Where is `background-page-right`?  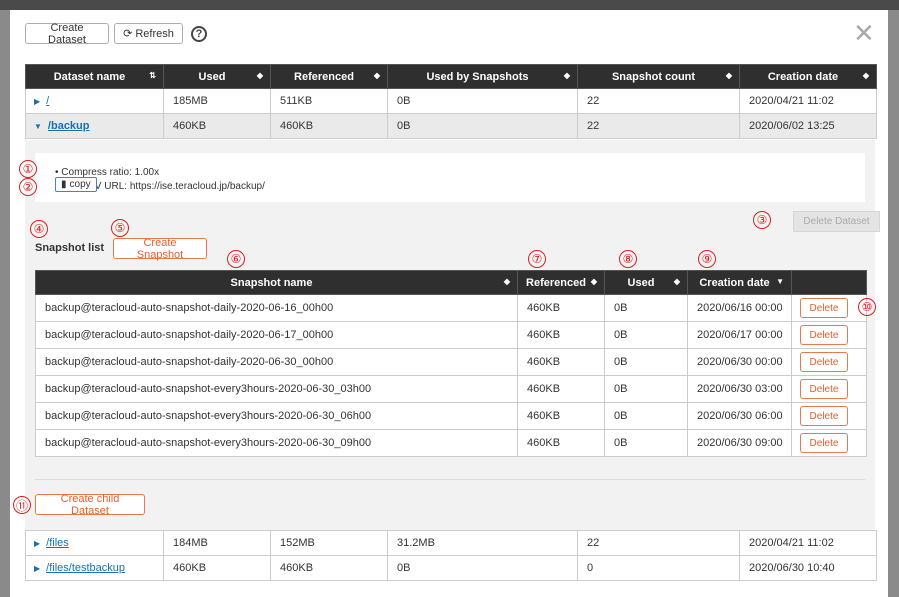
background-page-right is located at coordinates (893, 303).